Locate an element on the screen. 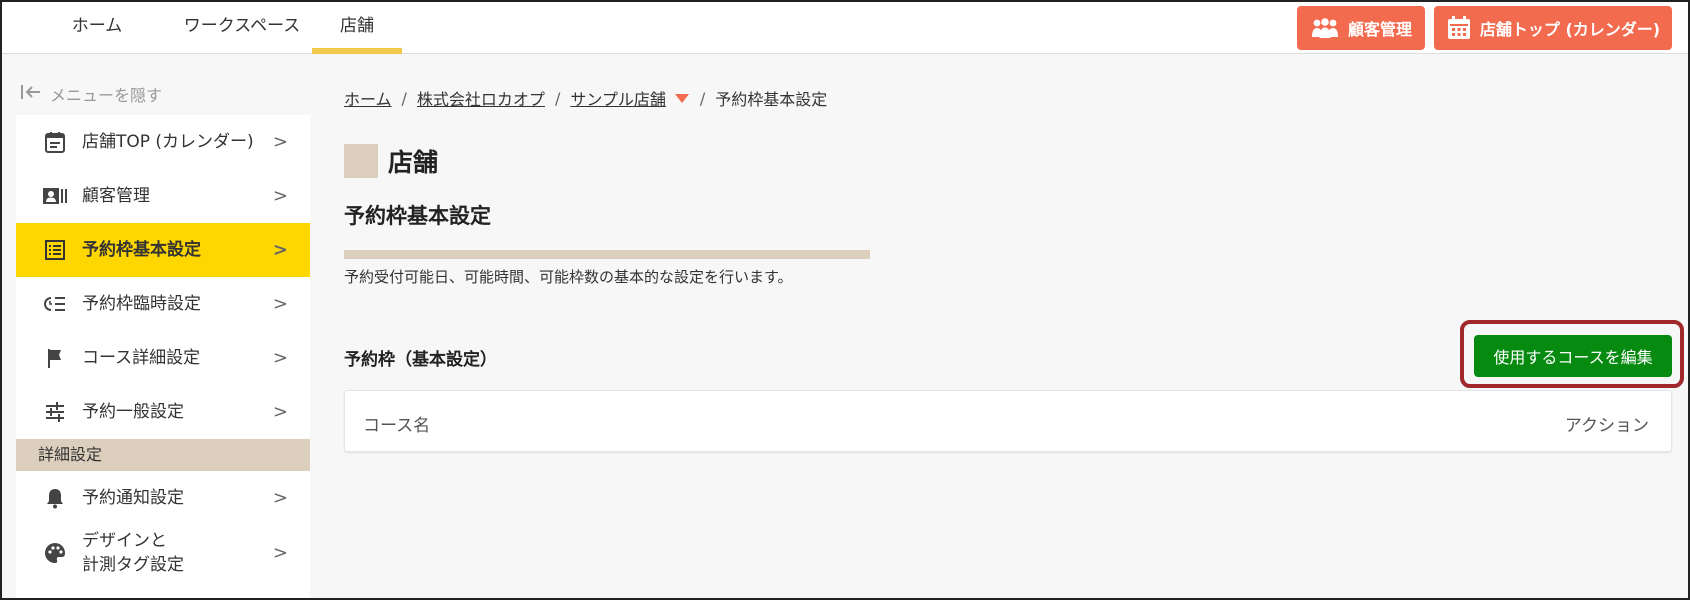 This screenshot has width=1690, height=600. sidebar-item-course-detail-settings: コース詳細設定 > is located at coordinates (163, 358).